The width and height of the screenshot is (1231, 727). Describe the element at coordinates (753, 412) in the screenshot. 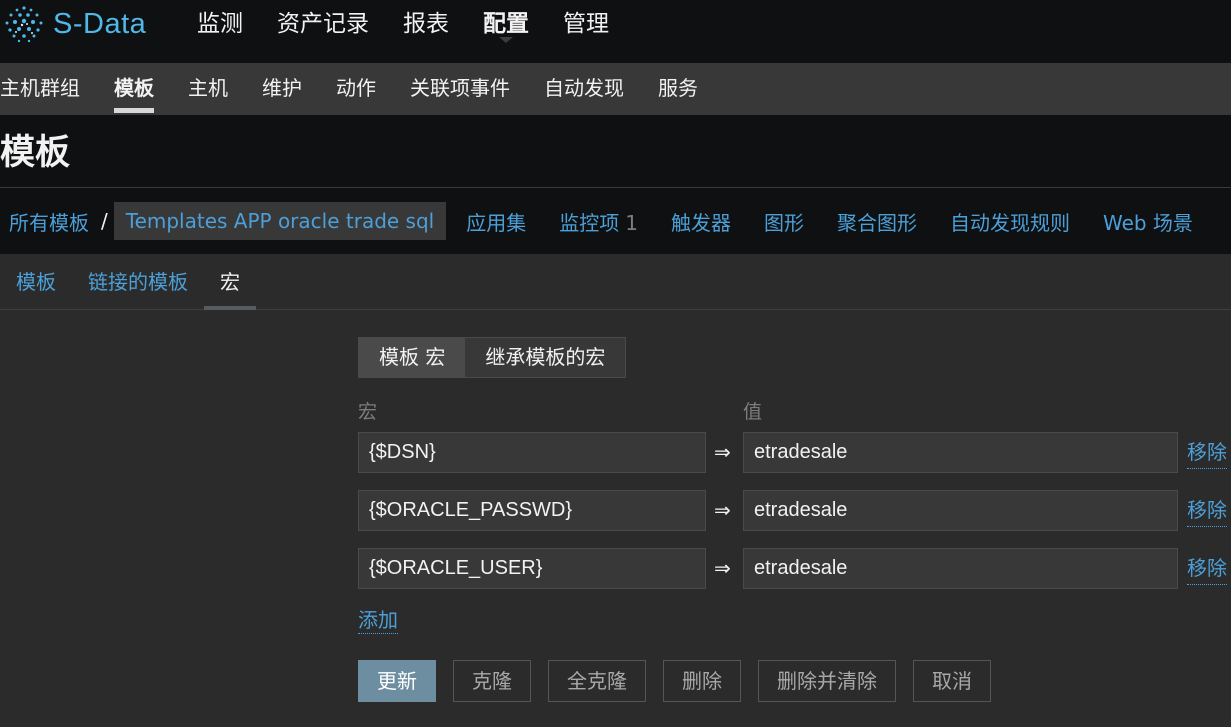

I see `value-column-header: 值` at that location.